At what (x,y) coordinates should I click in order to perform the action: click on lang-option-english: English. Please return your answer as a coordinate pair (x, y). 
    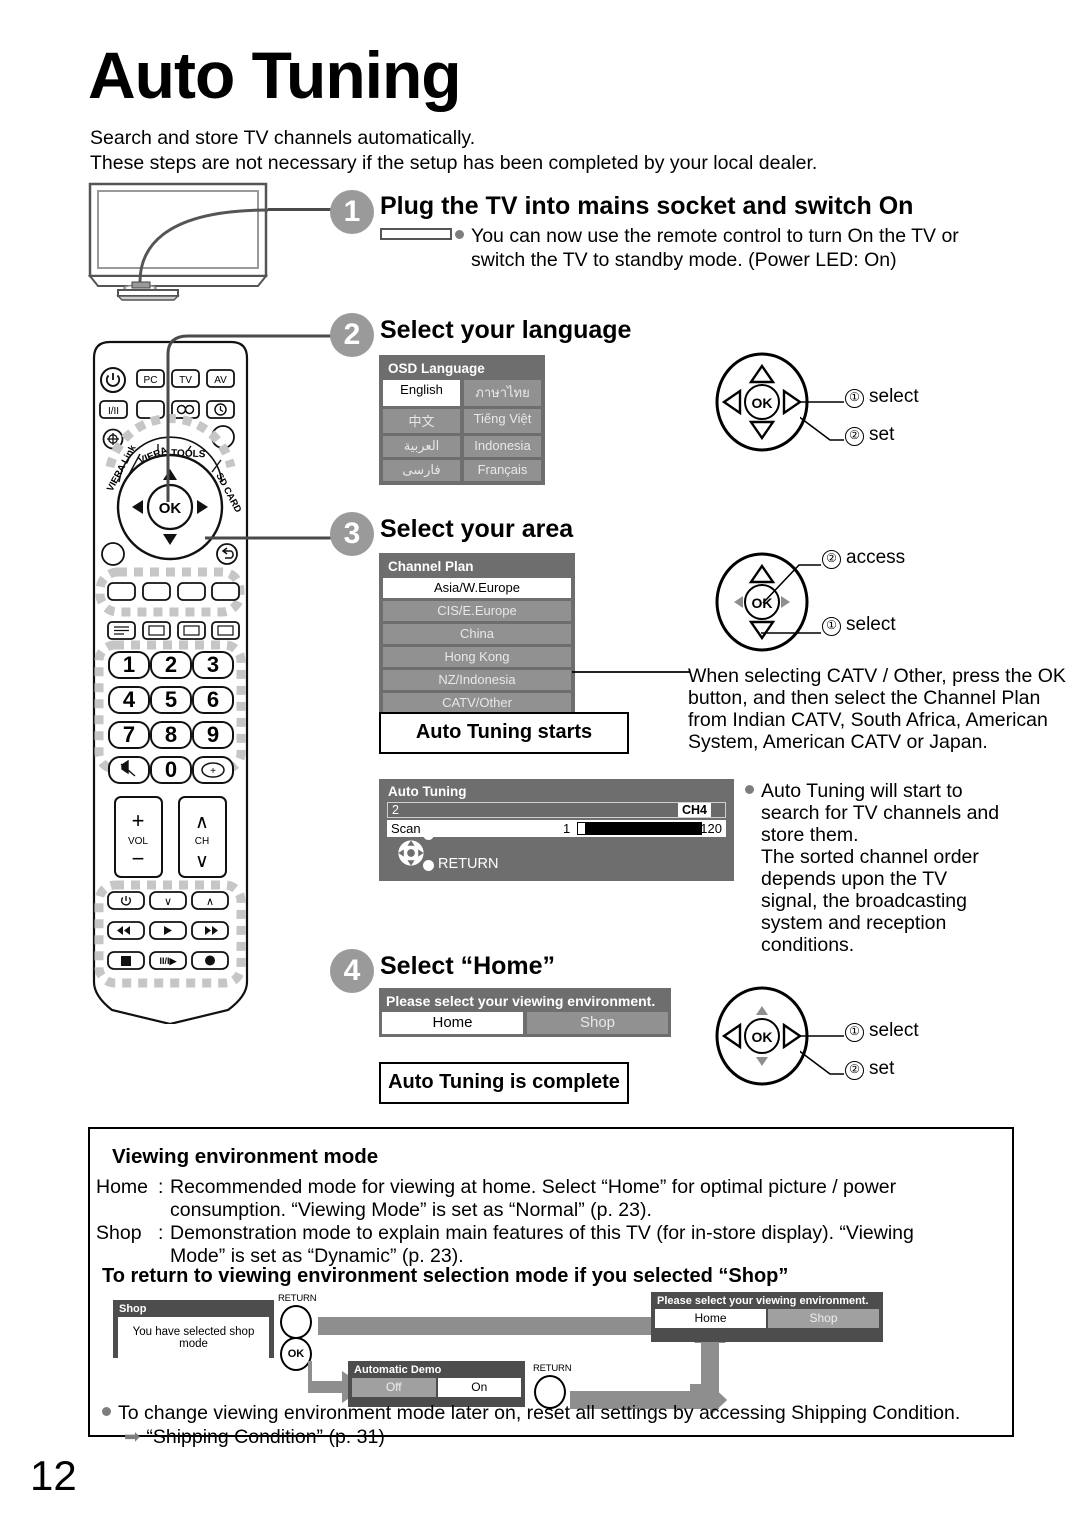
    Looking at the image, I should click on (421, 393).